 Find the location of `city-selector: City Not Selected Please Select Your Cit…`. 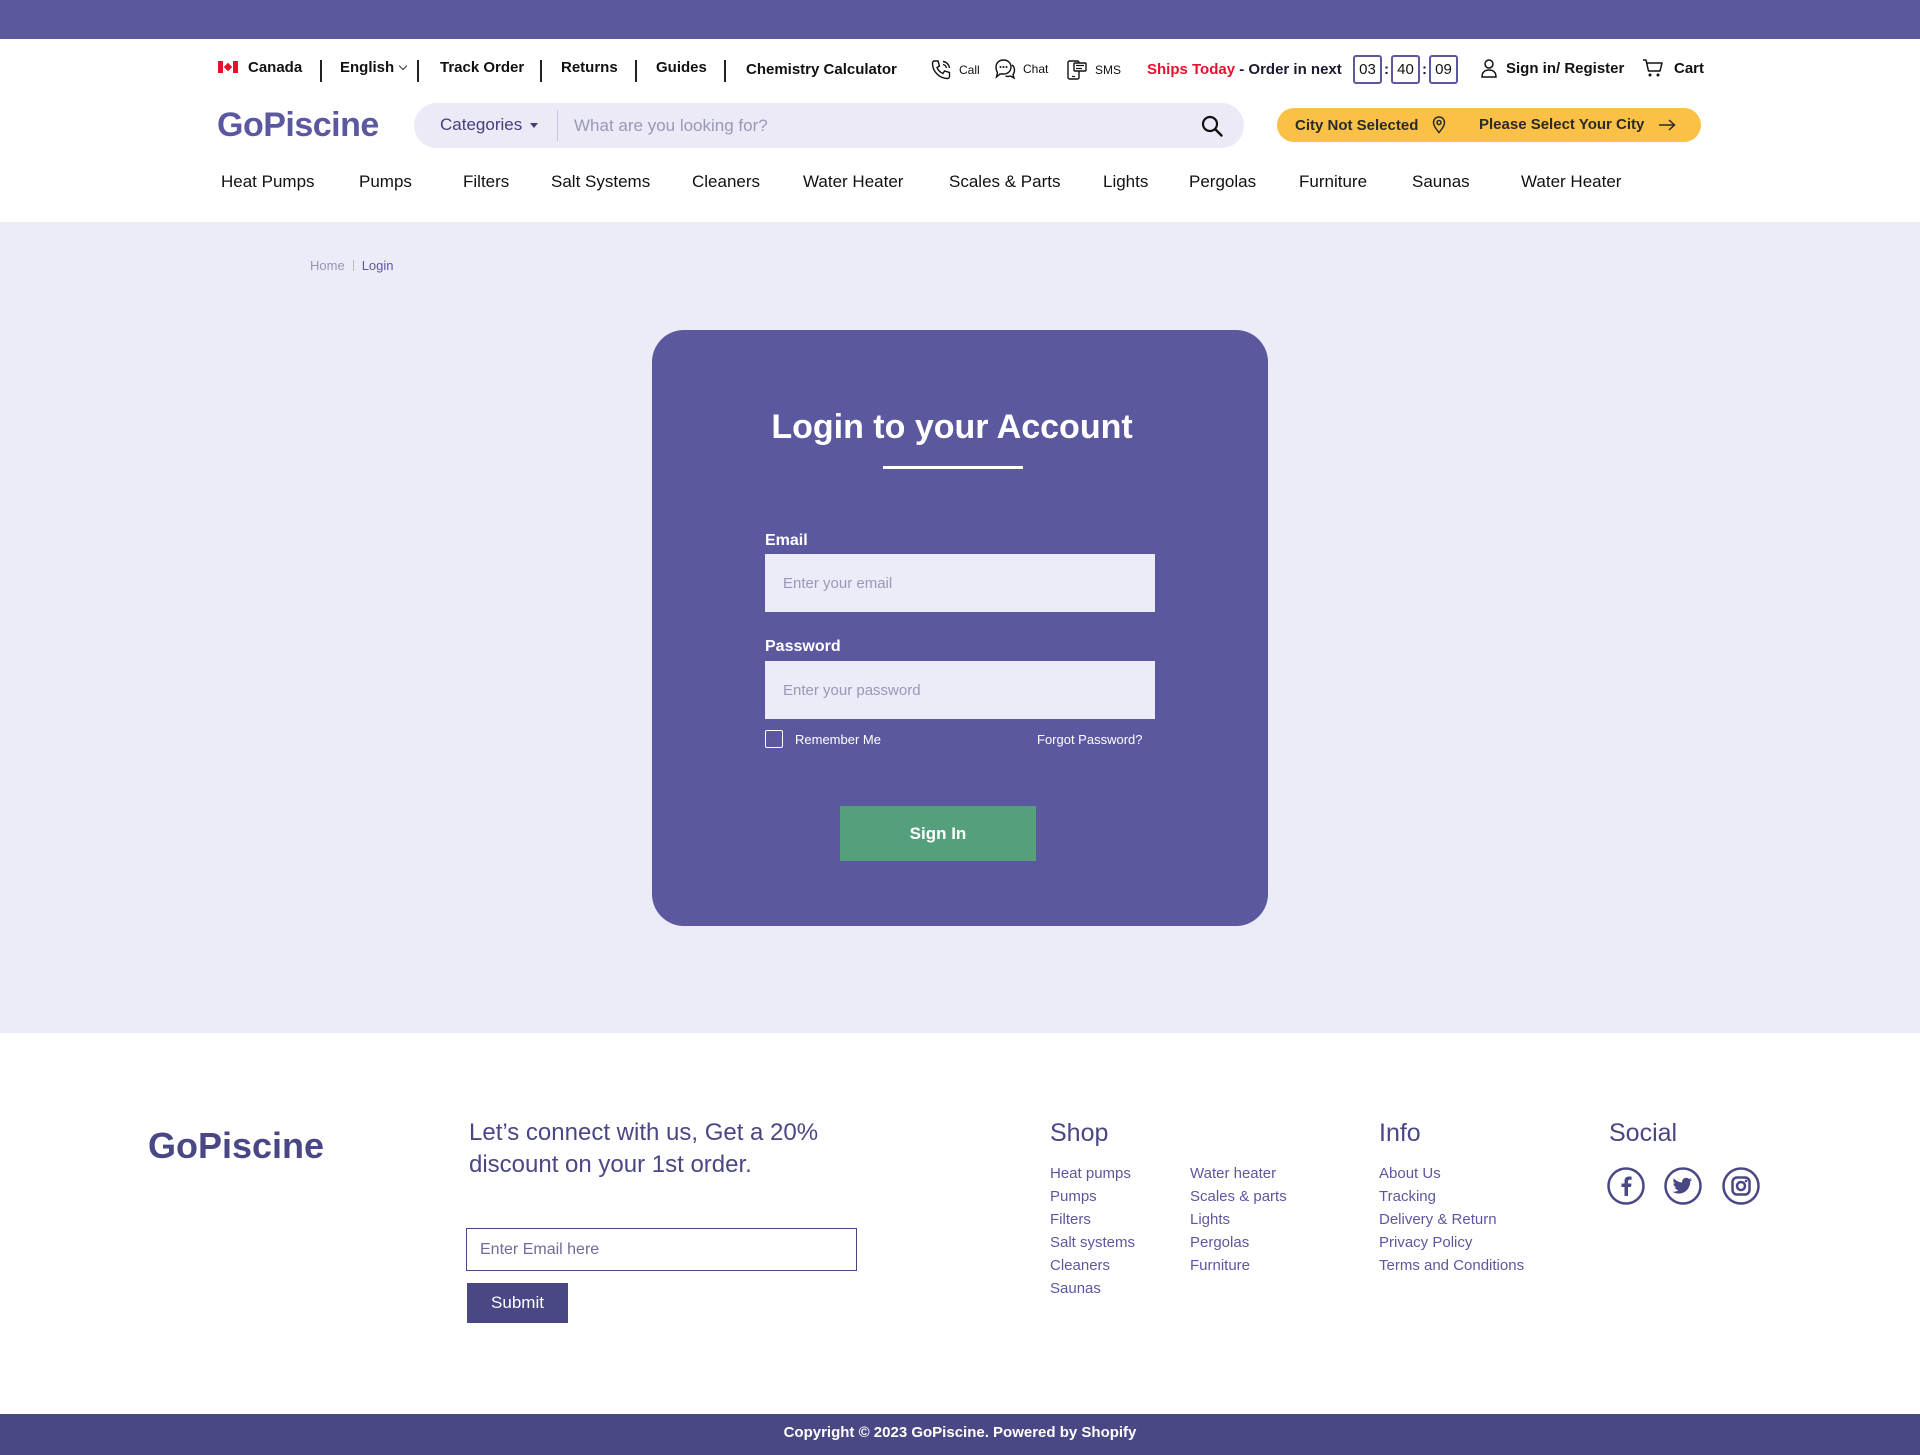

city-selector: City Not Selected Please Select Your Cit… is located at coordinates (1489, 125).